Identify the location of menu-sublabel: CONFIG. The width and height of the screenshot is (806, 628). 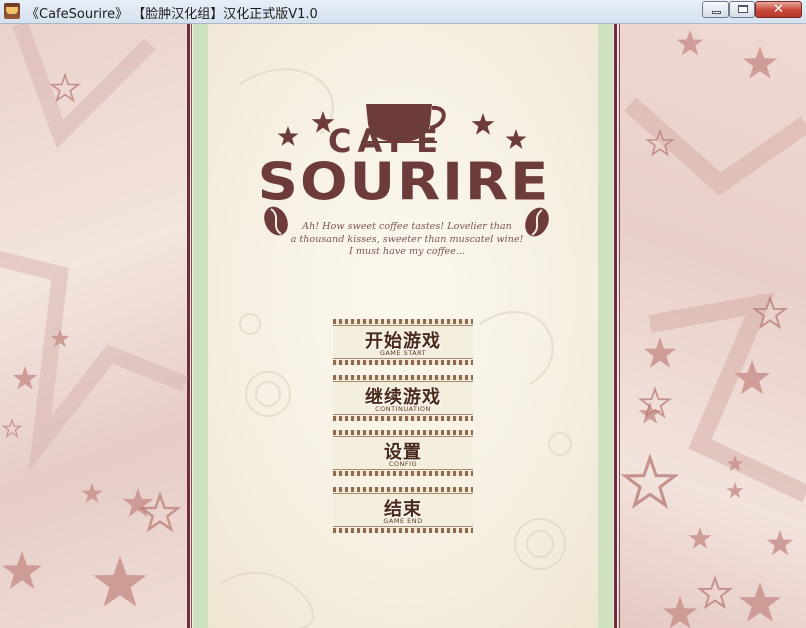
(403, 464).